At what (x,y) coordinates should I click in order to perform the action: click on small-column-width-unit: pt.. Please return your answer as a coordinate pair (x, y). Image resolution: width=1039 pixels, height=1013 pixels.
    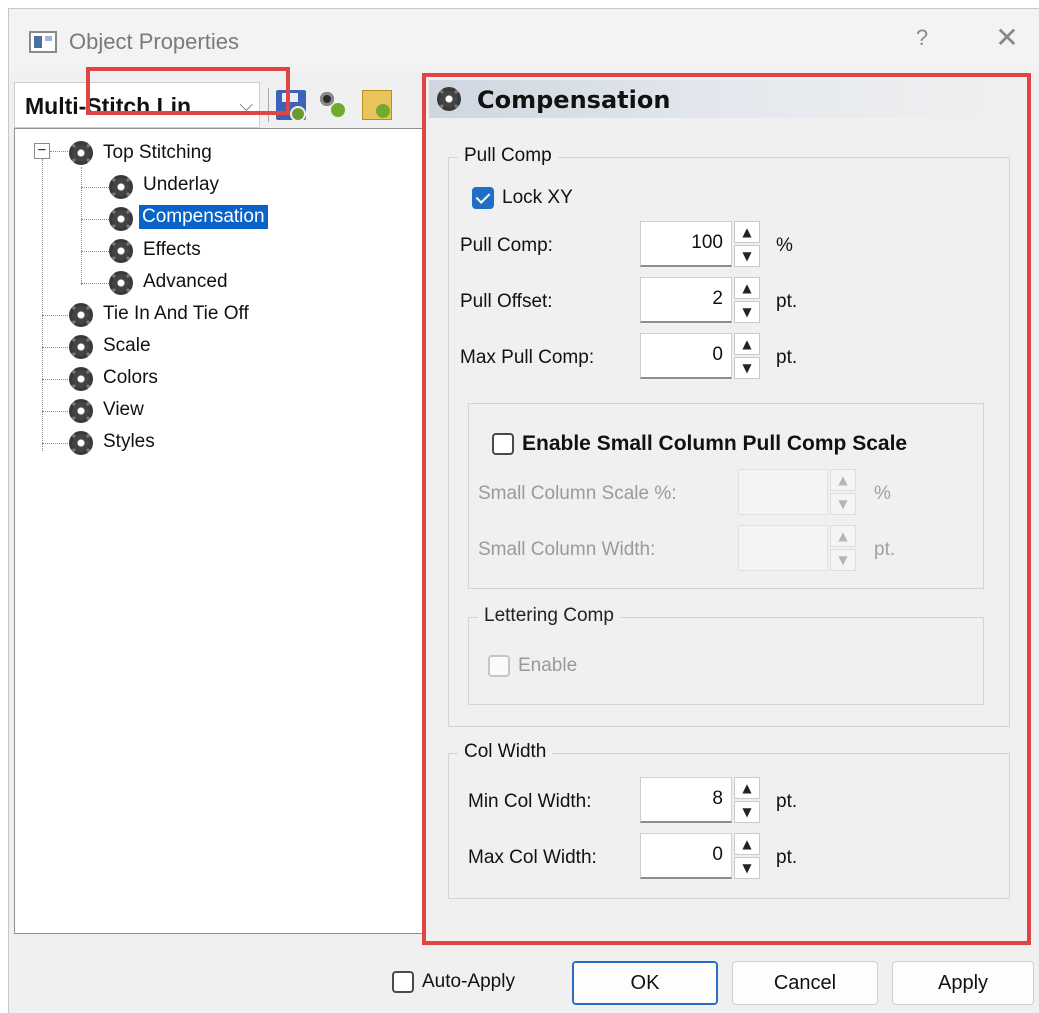
    Looking at the image, I should click on (885, 549).